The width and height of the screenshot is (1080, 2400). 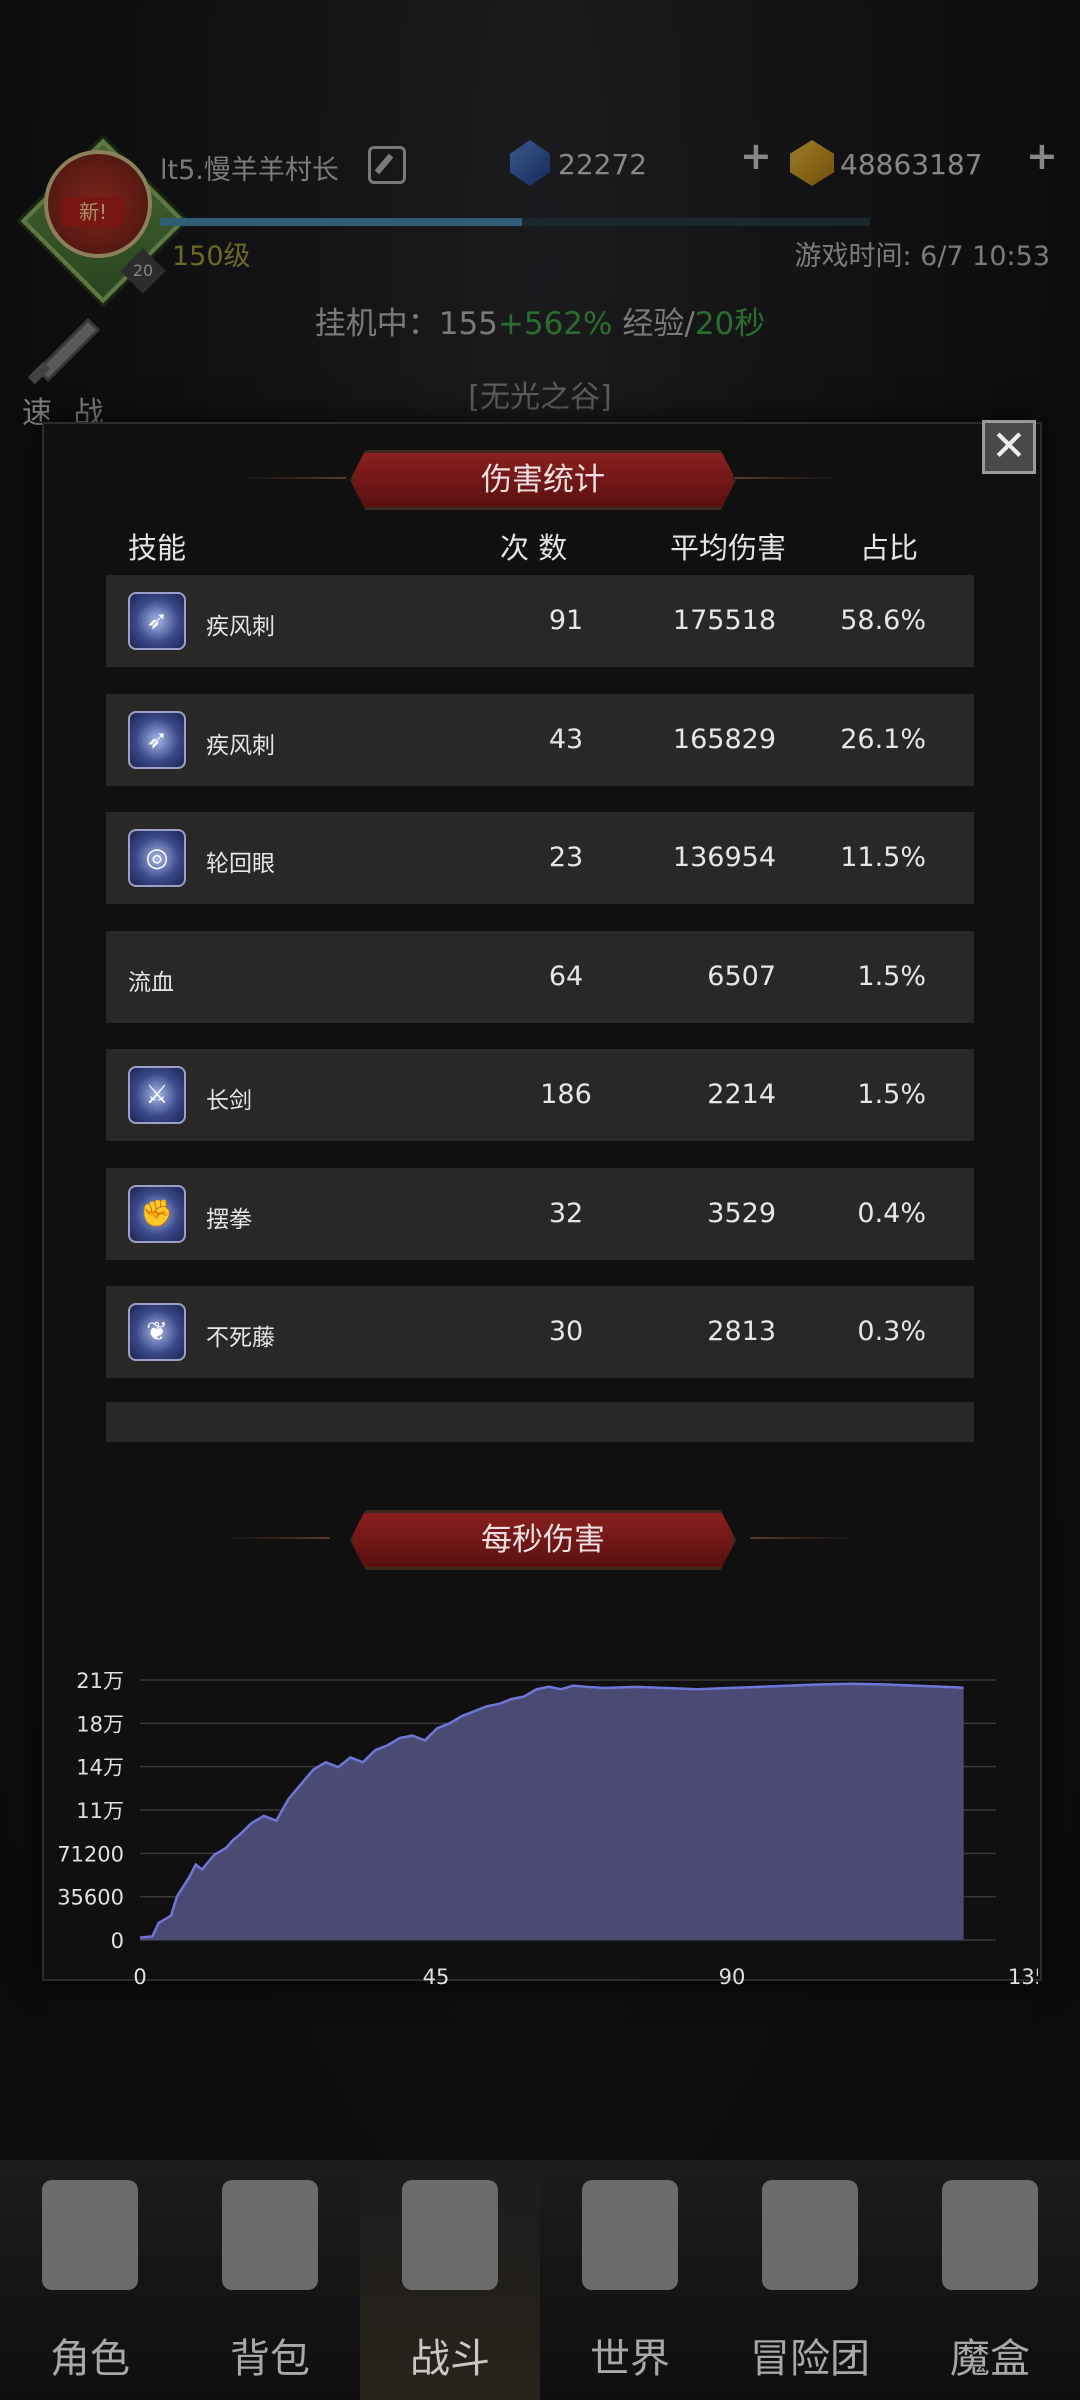 I want to click on skill-name: 摆拳, so click(x=229, y=1219).